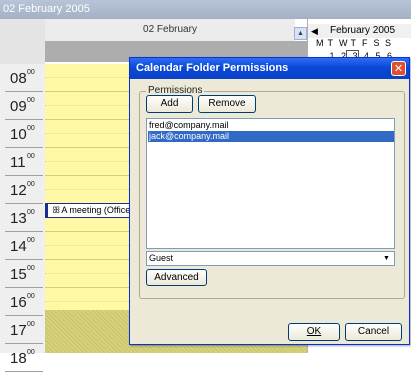  I want to click on cancel-button: Cancel, so click(373, 332).